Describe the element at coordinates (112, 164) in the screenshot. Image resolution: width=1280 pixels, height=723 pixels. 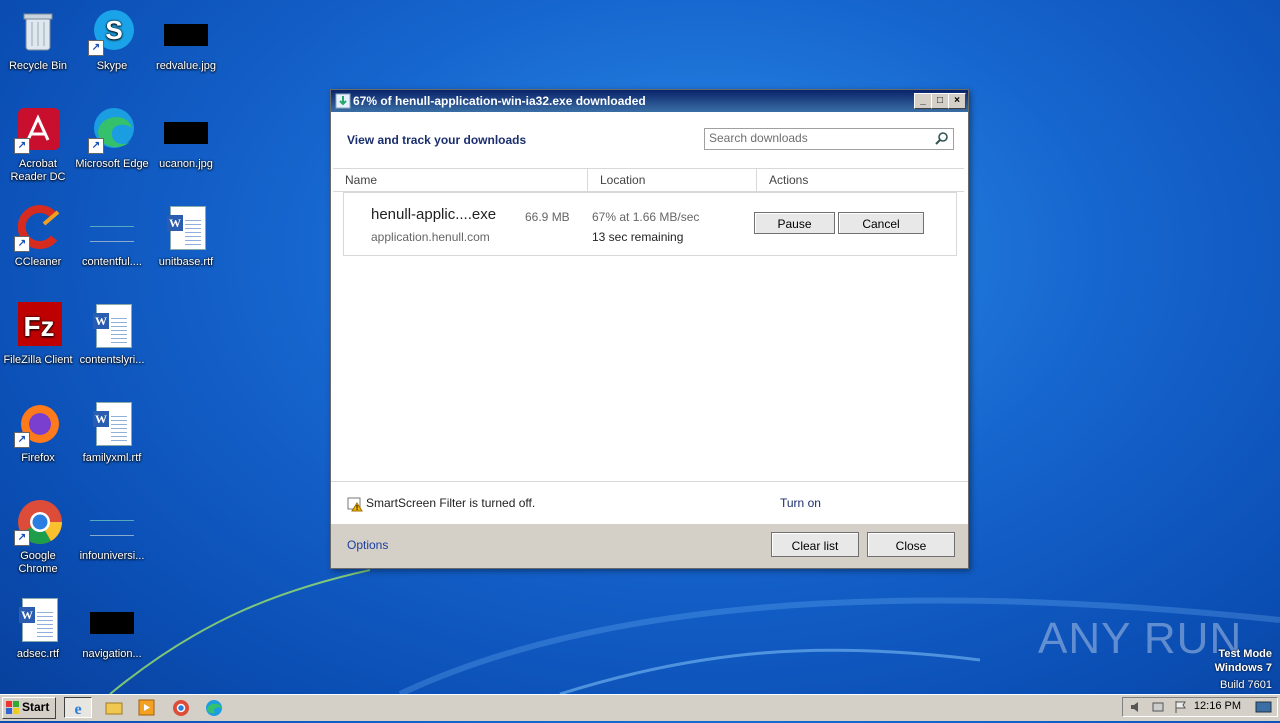
I see `desktop-icon-label: Microsoft Edge` at that location.